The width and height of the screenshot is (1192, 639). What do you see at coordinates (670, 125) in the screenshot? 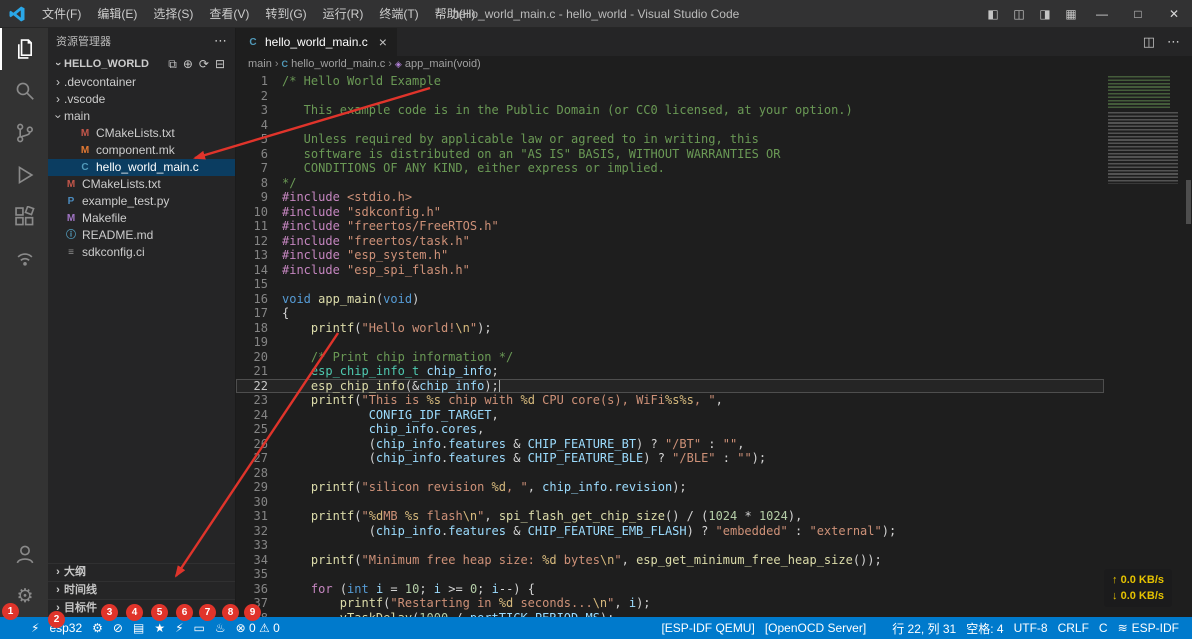
I see `code-line-4: 4` at bounding box center [670, 125].